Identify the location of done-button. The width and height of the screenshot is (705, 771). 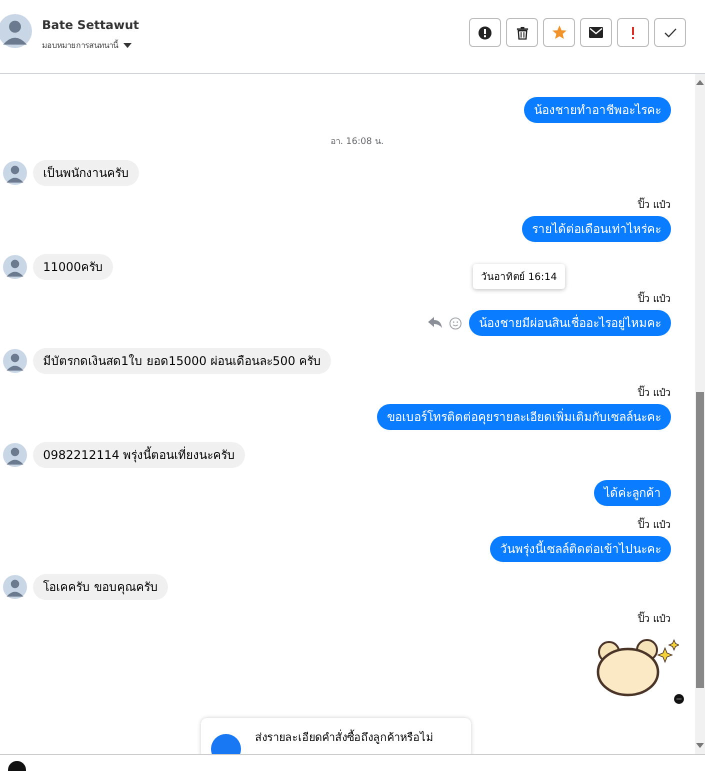
(670, 32).